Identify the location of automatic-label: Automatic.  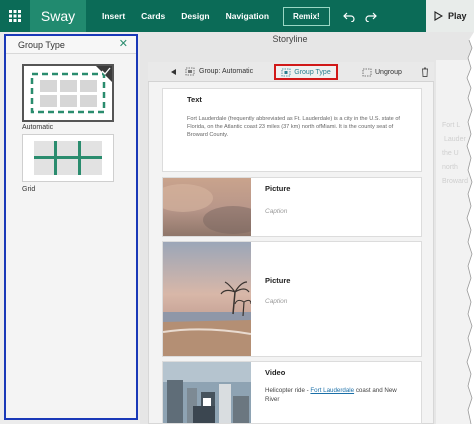
(38, 127).